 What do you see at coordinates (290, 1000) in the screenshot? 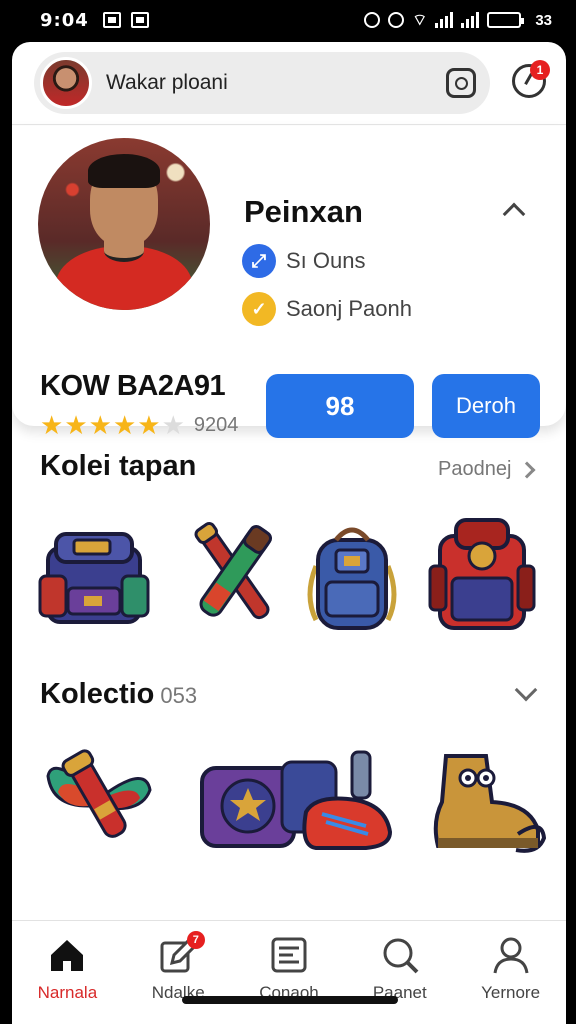
I see `home-indicator` at bounding box center [290, 1000].